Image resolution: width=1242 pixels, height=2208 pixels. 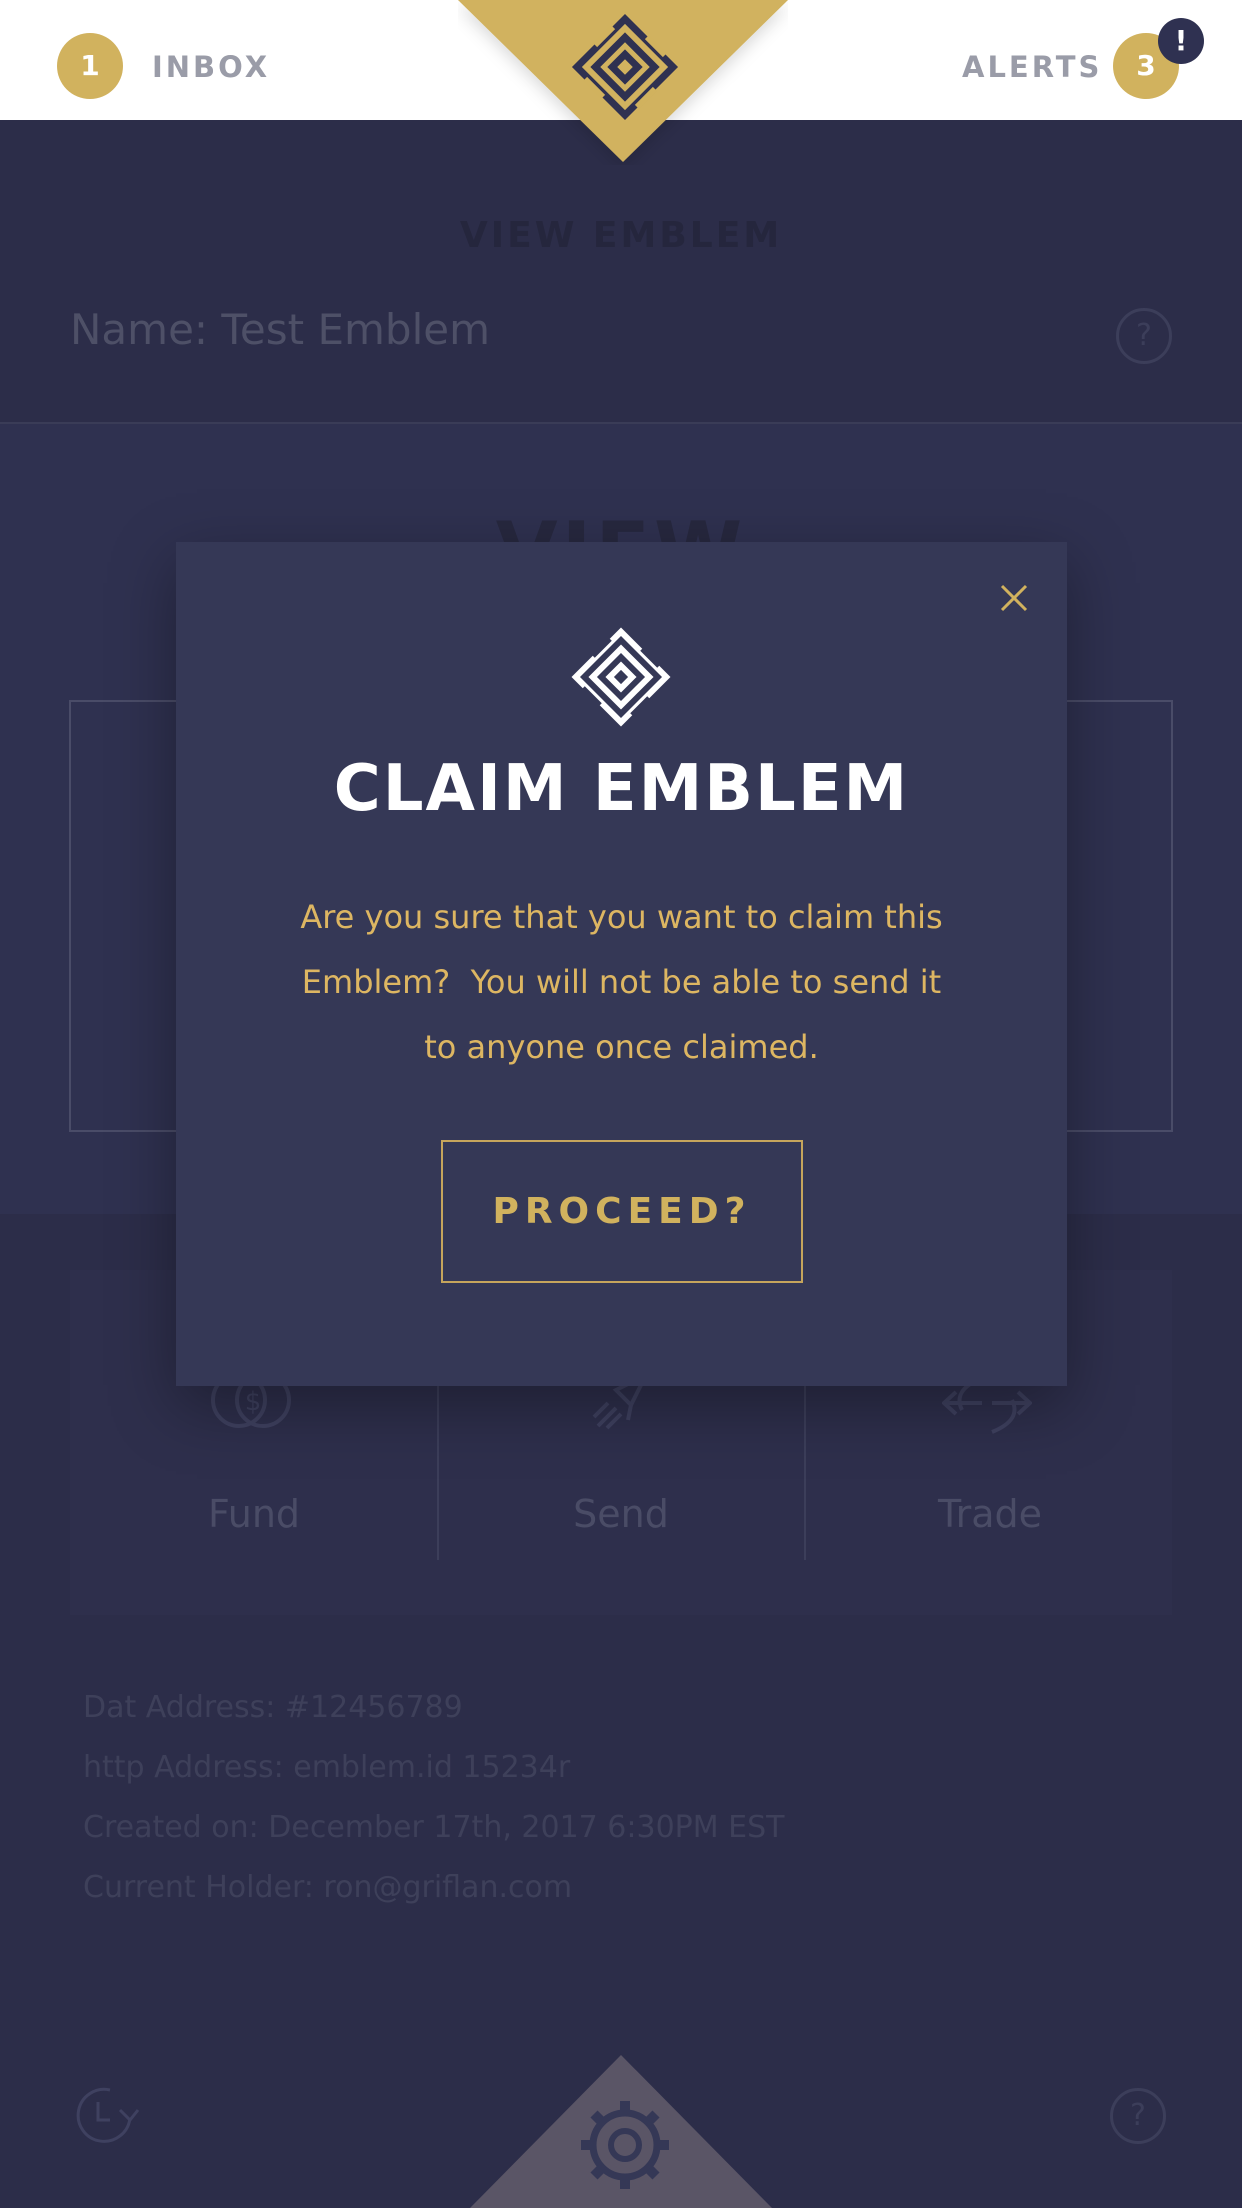 I want to click on inbox-count-badge: 1, so click(x=90, y=66).